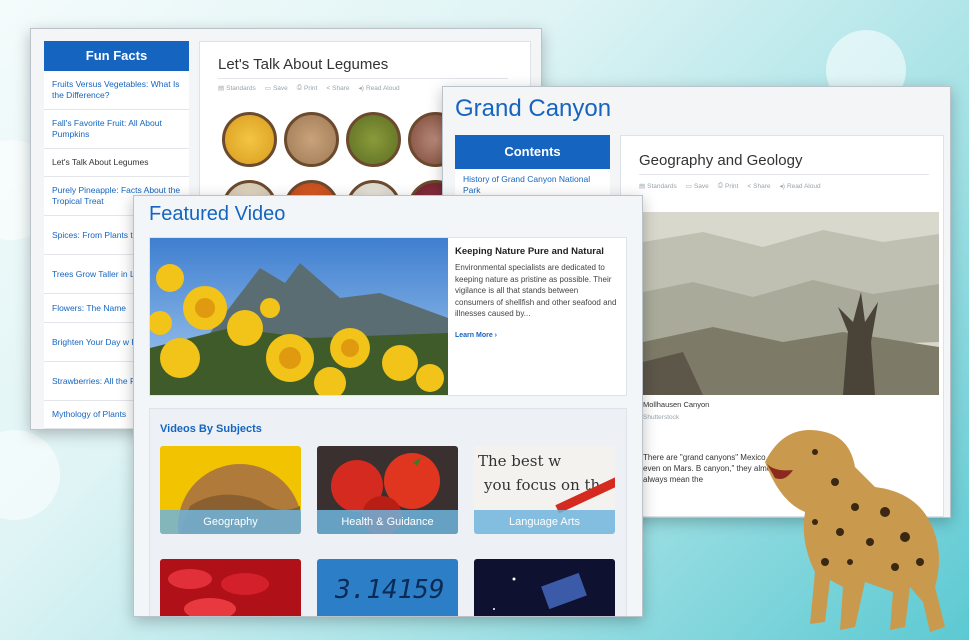  What do you see at coordinates (855, 531) in the screenshot?
I see `leopard-mascot` at bounding box center [855, 531].